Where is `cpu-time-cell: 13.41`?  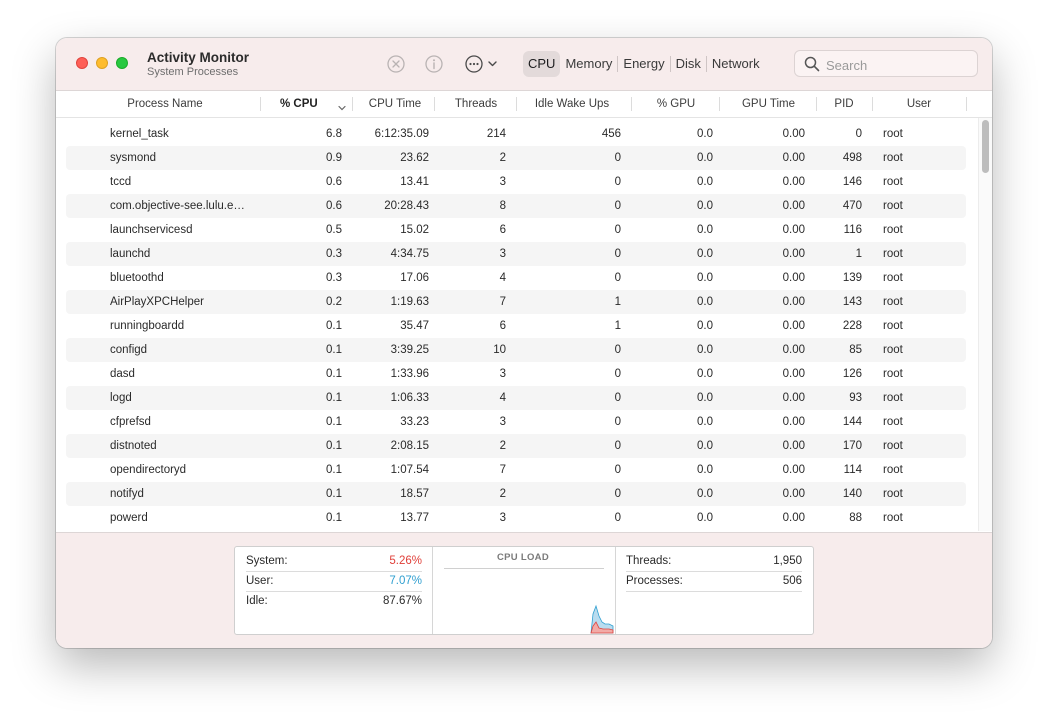
cpu-time-cell: 13.41 is located at coordinates (414, 182).